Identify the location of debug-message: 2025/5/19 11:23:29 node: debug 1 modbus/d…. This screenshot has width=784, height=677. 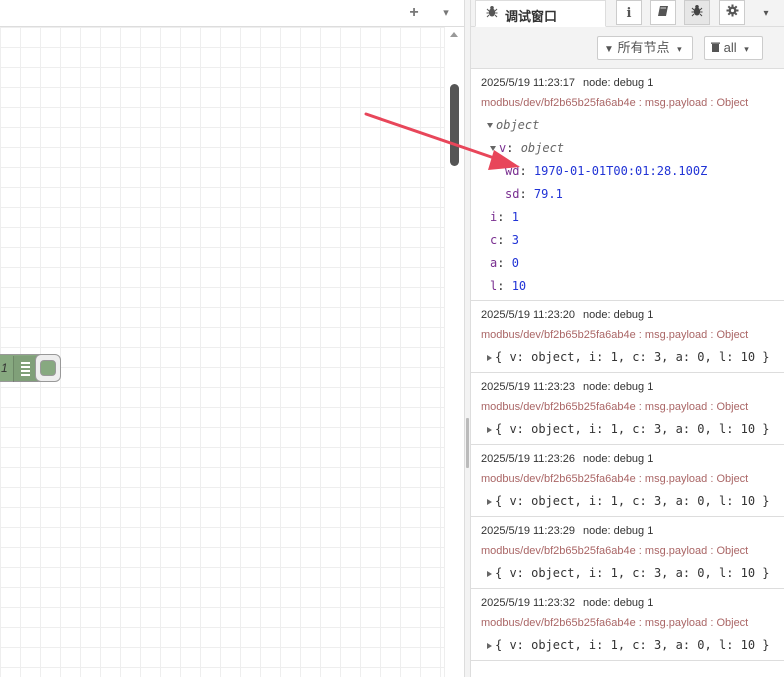
(627, 553).